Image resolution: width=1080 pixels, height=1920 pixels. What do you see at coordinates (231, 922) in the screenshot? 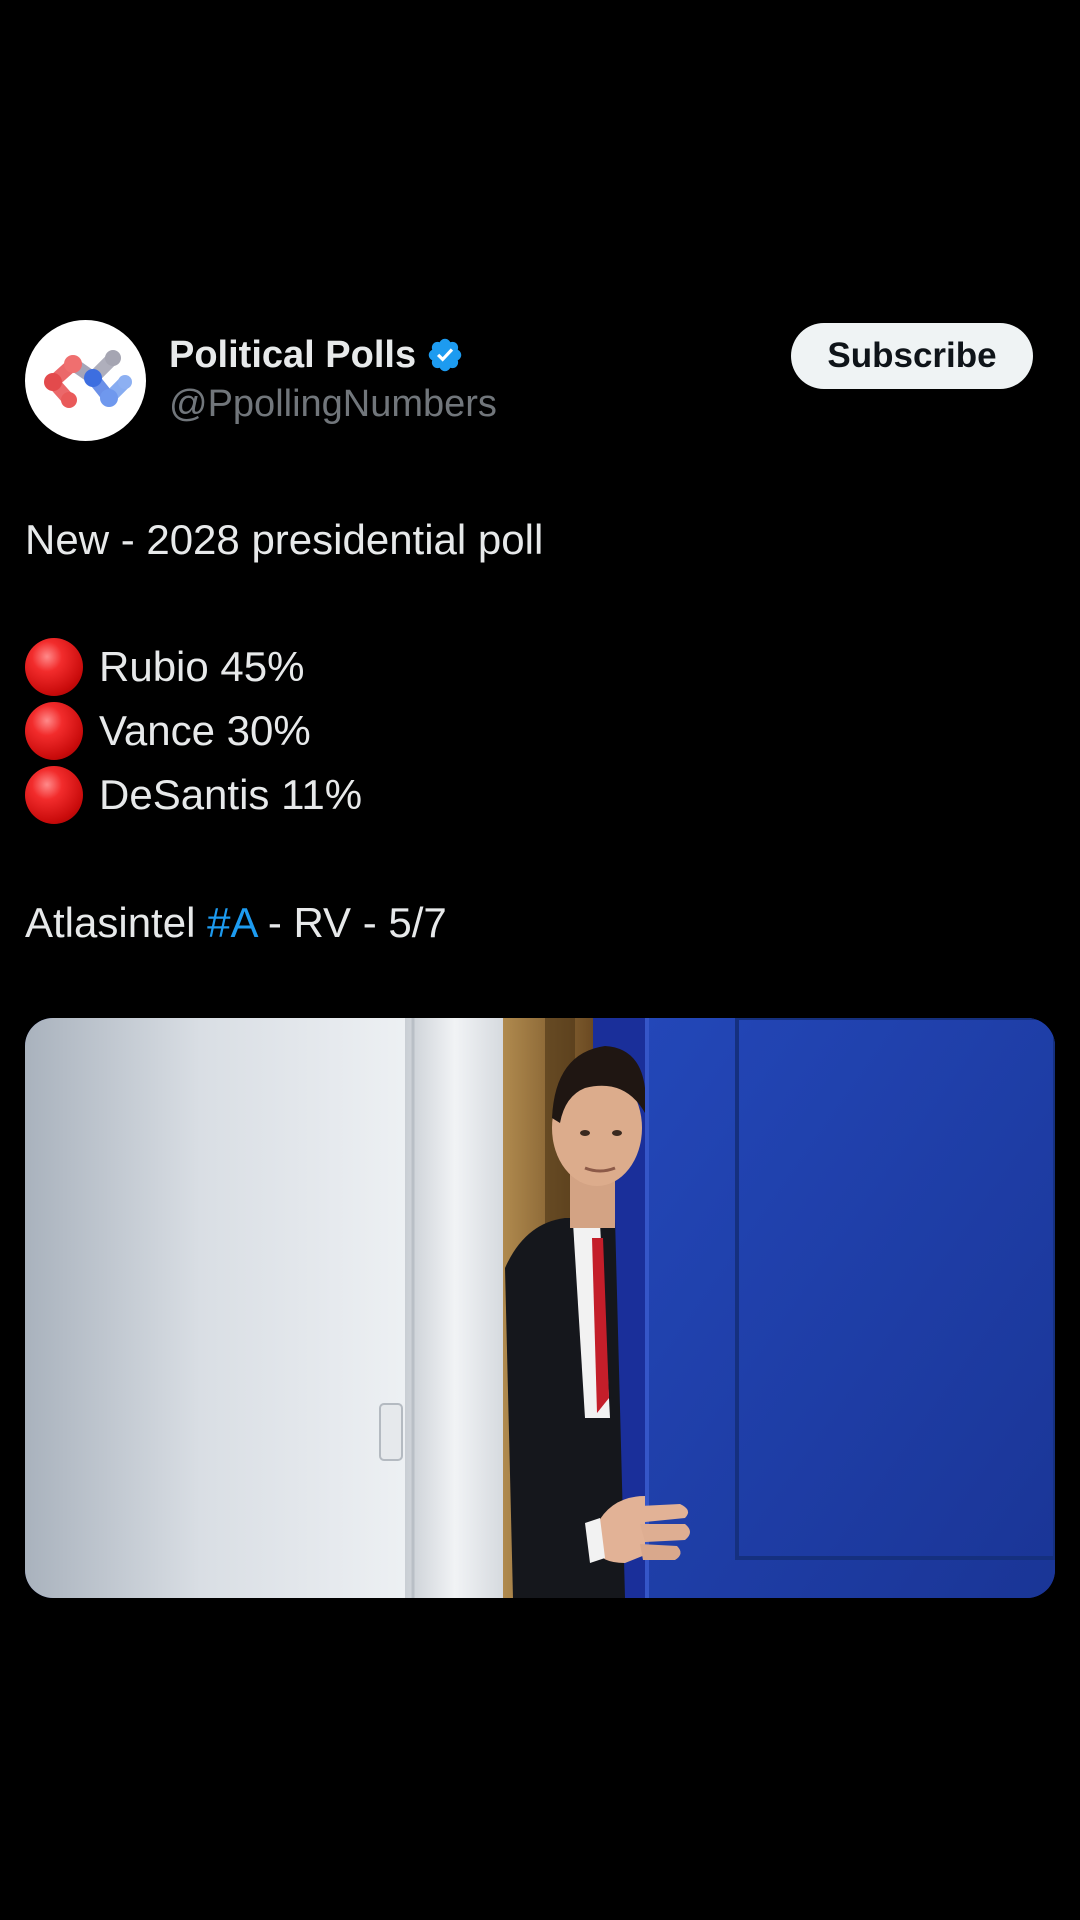
I see `hashtag-link: #A` at bounding box center [231, 922].